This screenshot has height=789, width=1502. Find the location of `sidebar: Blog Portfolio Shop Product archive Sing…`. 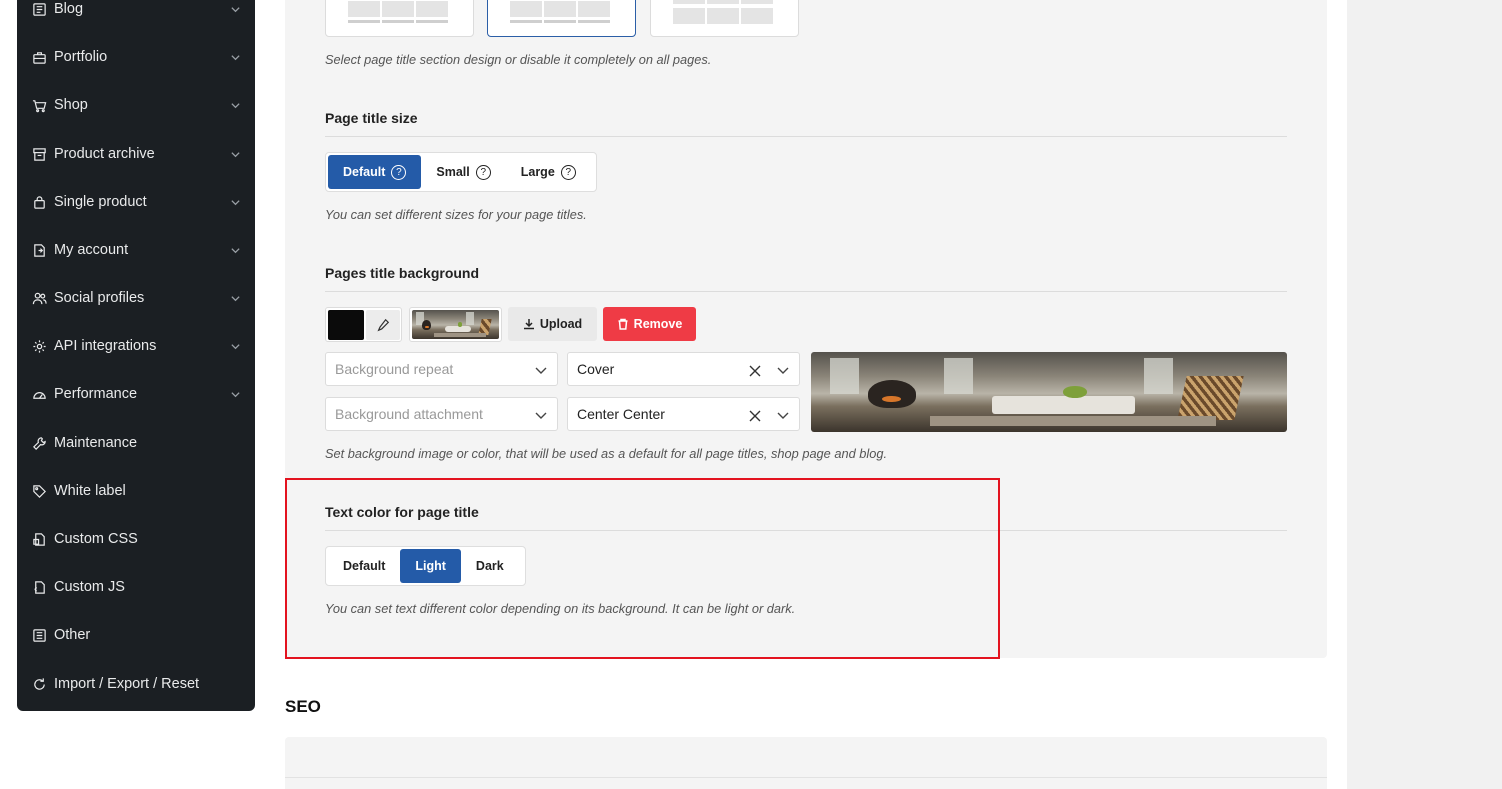

sidebar: Blog Portfolio Shop Product archive Sing… is located at coordinates (136, 355).